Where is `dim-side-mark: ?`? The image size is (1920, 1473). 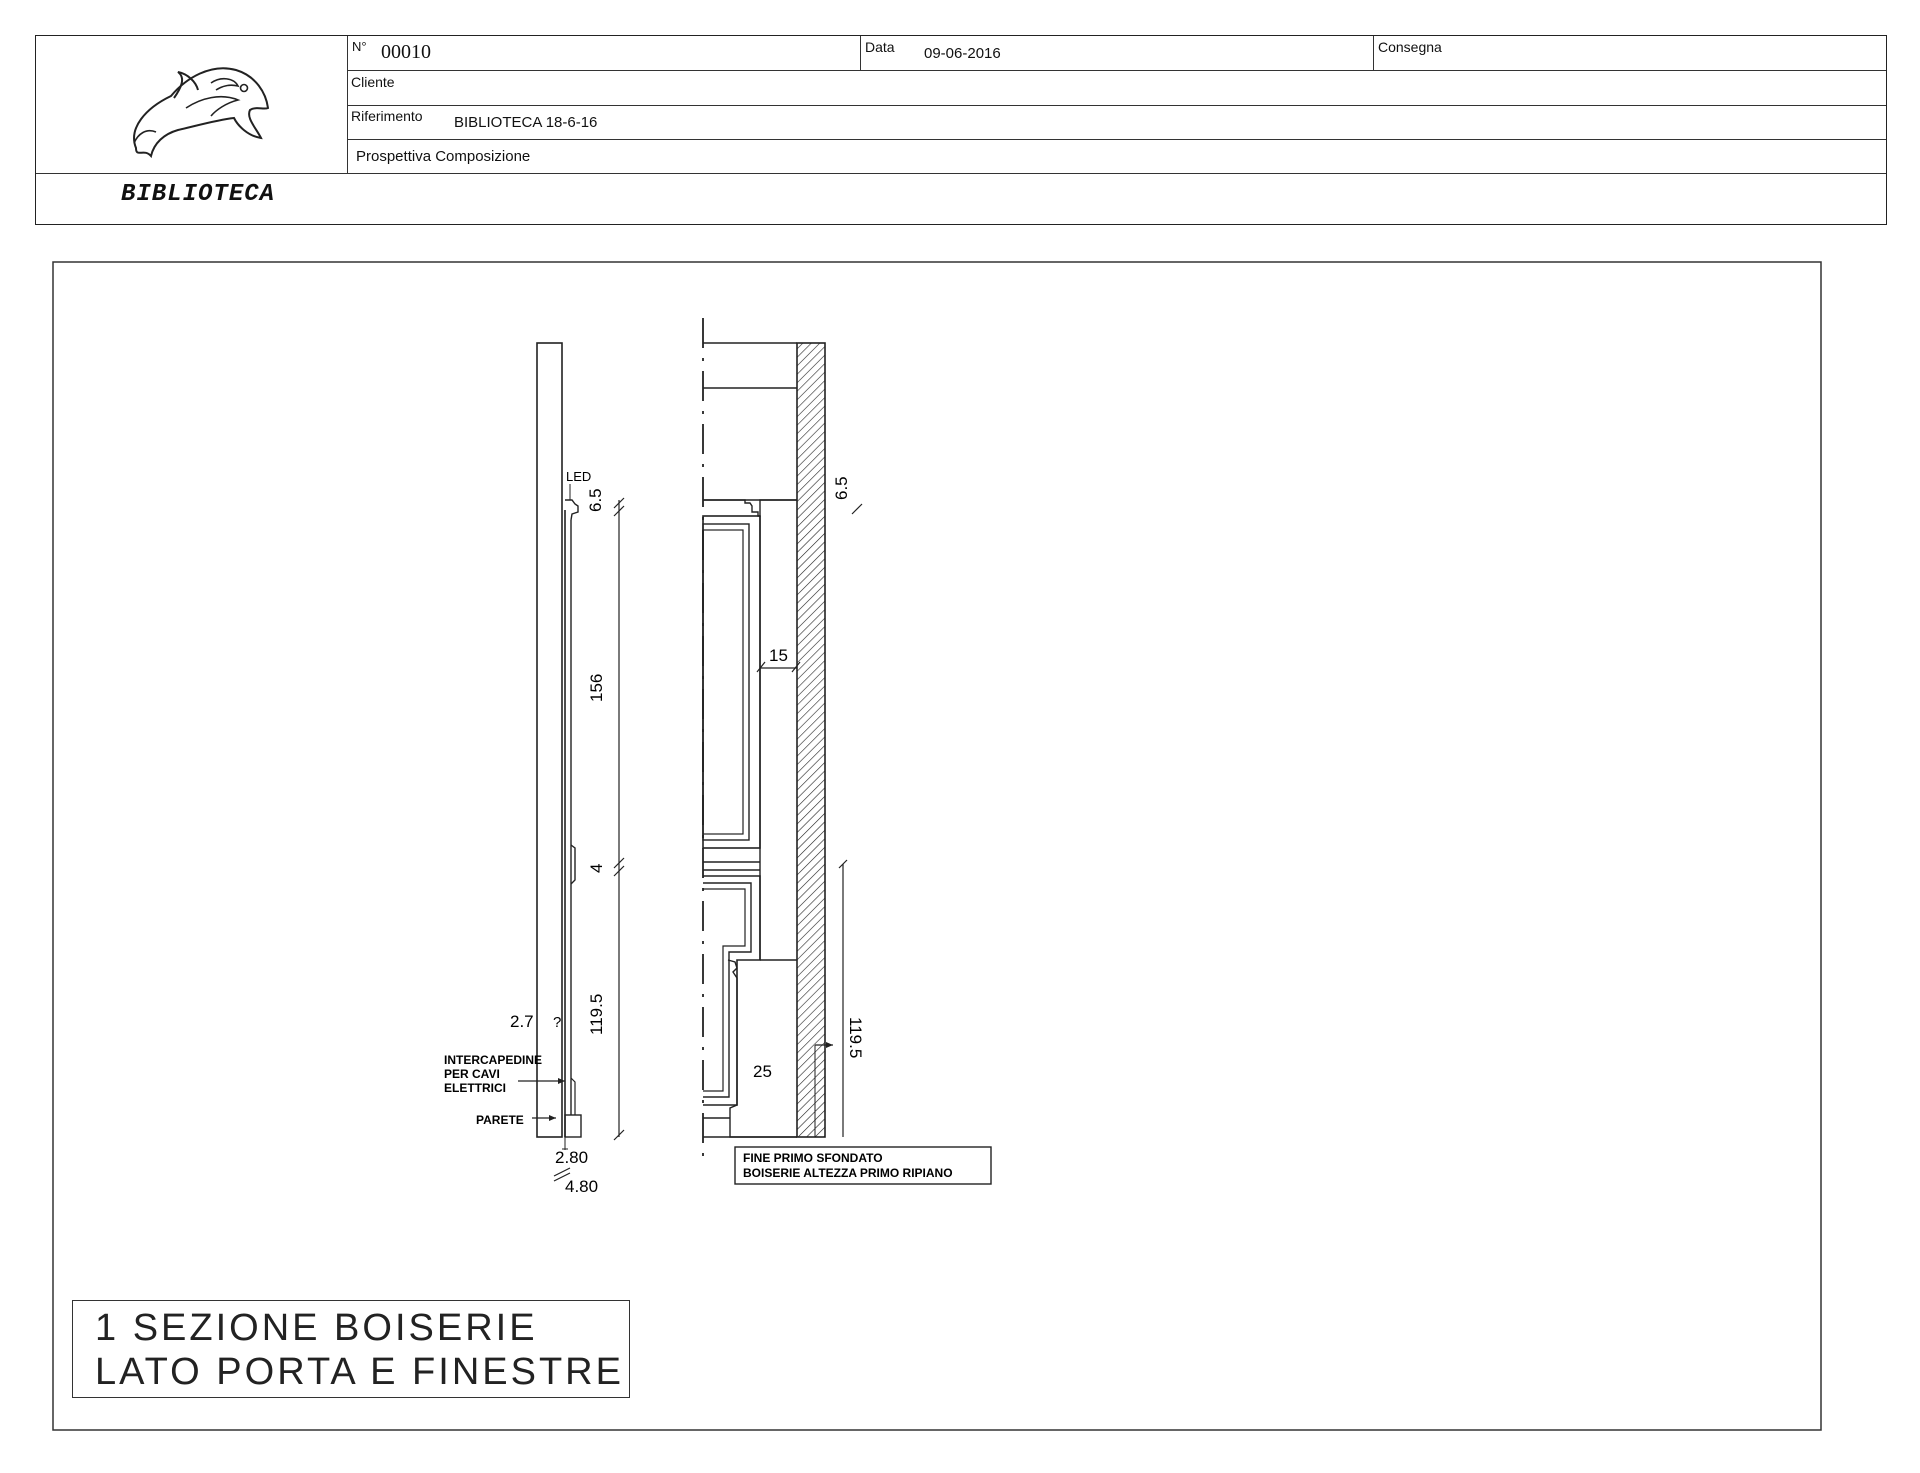 dim-side-mark: ? is located at coordinates (557, 1022).